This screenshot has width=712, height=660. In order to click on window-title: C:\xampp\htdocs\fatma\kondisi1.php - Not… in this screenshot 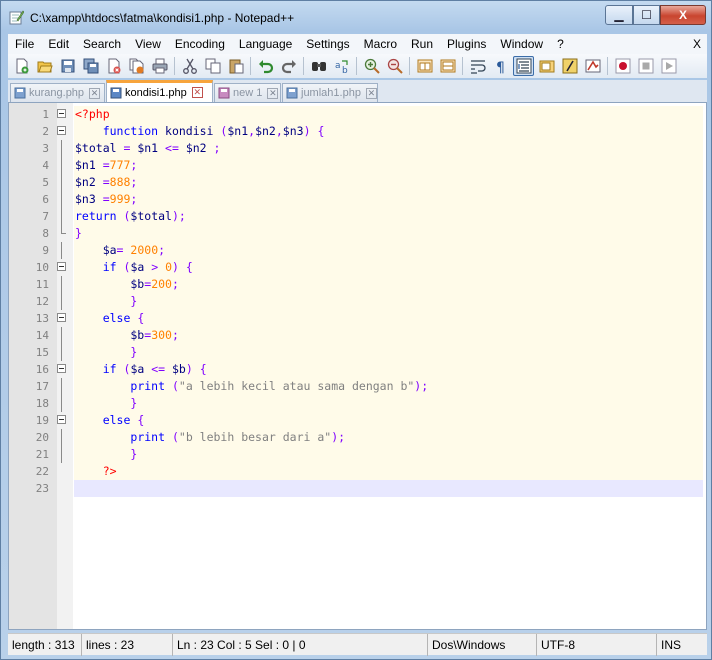, I will do `click(162, 18)`.